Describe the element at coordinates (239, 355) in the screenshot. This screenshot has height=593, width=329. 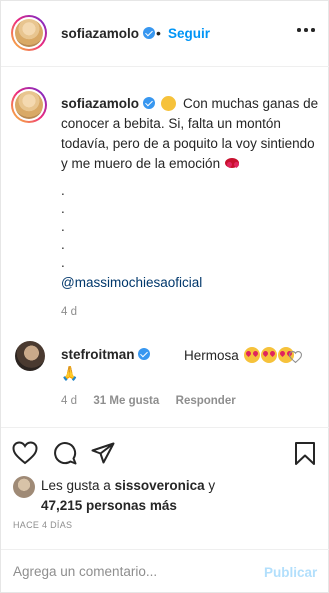
I see `comment-text: Hermosa` at that location.